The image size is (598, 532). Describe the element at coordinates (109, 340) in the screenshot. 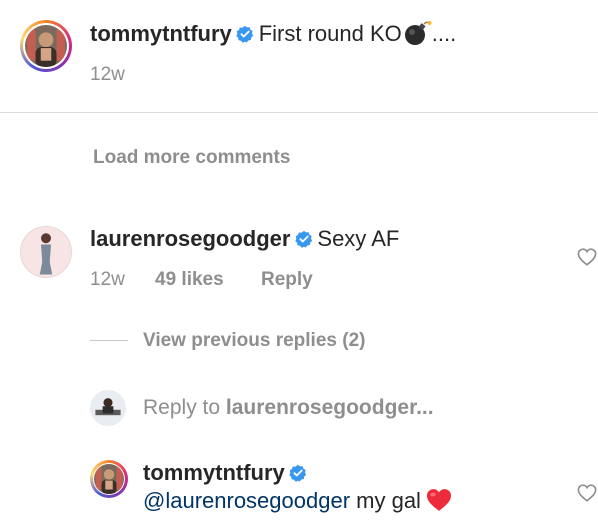

I see `replies-line` at that location.